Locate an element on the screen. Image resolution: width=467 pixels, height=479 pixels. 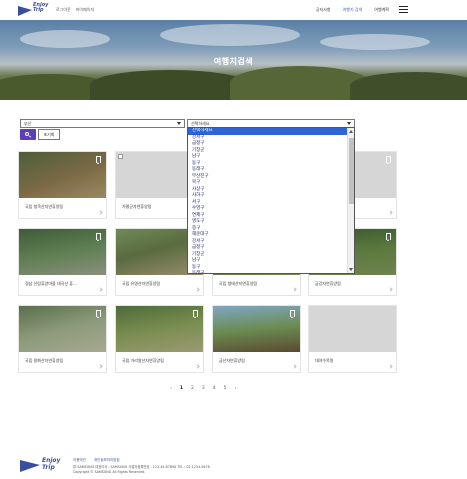
reset-button: 초기화 is located at coordinates (49, 134).